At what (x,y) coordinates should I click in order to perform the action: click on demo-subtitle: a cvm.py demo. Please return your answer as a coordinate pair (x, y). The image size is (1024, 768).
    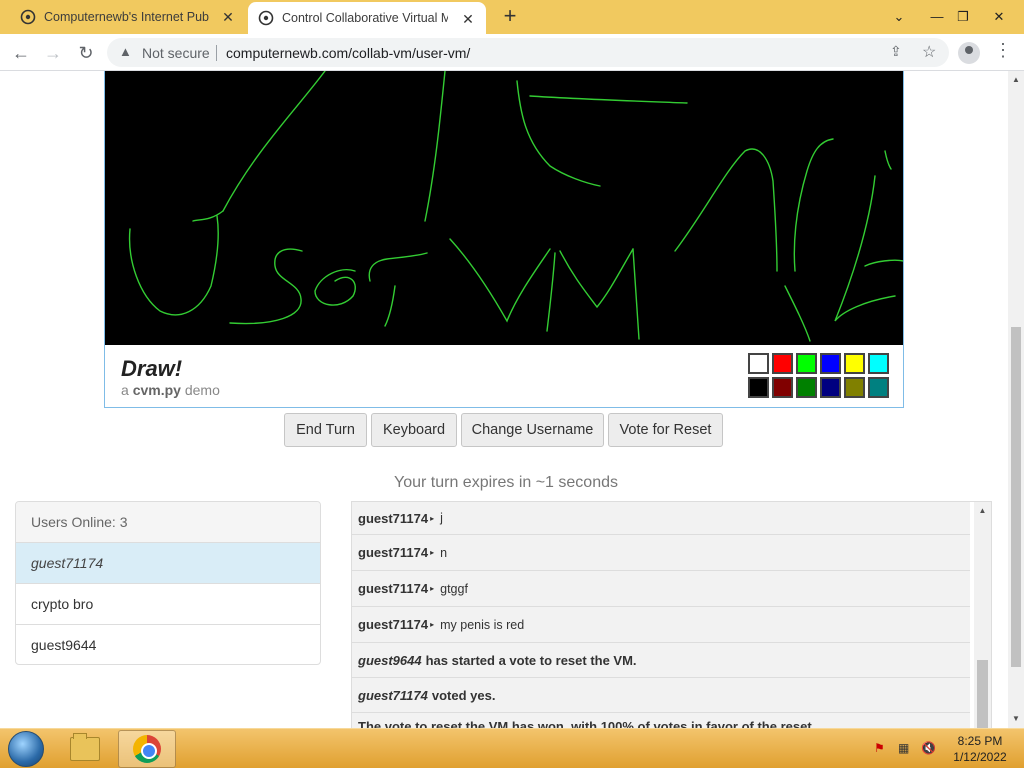
    Looking at the image, I should click on (170, 390).